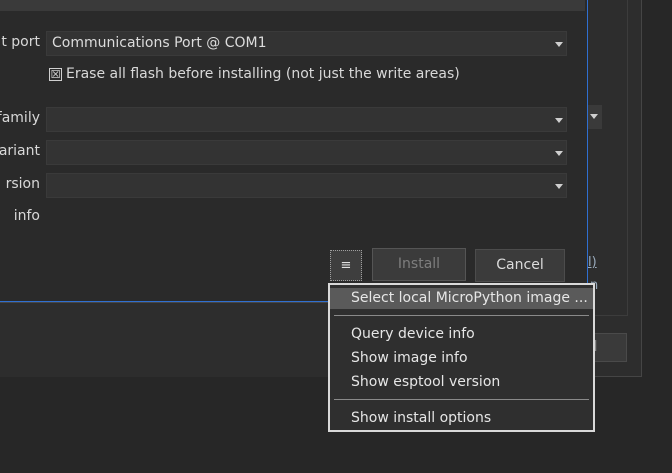  I want to click on version-label: rsion, so click(22, 184).